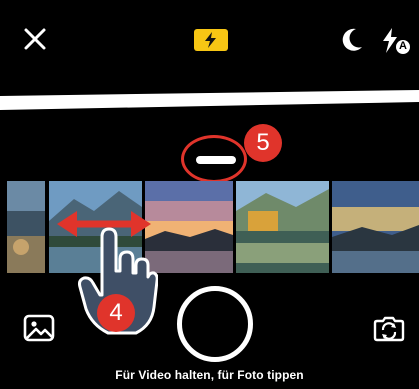 The height and width of the screenshot is (389, 419). I want to click on moon-icon, so click(352, 40).